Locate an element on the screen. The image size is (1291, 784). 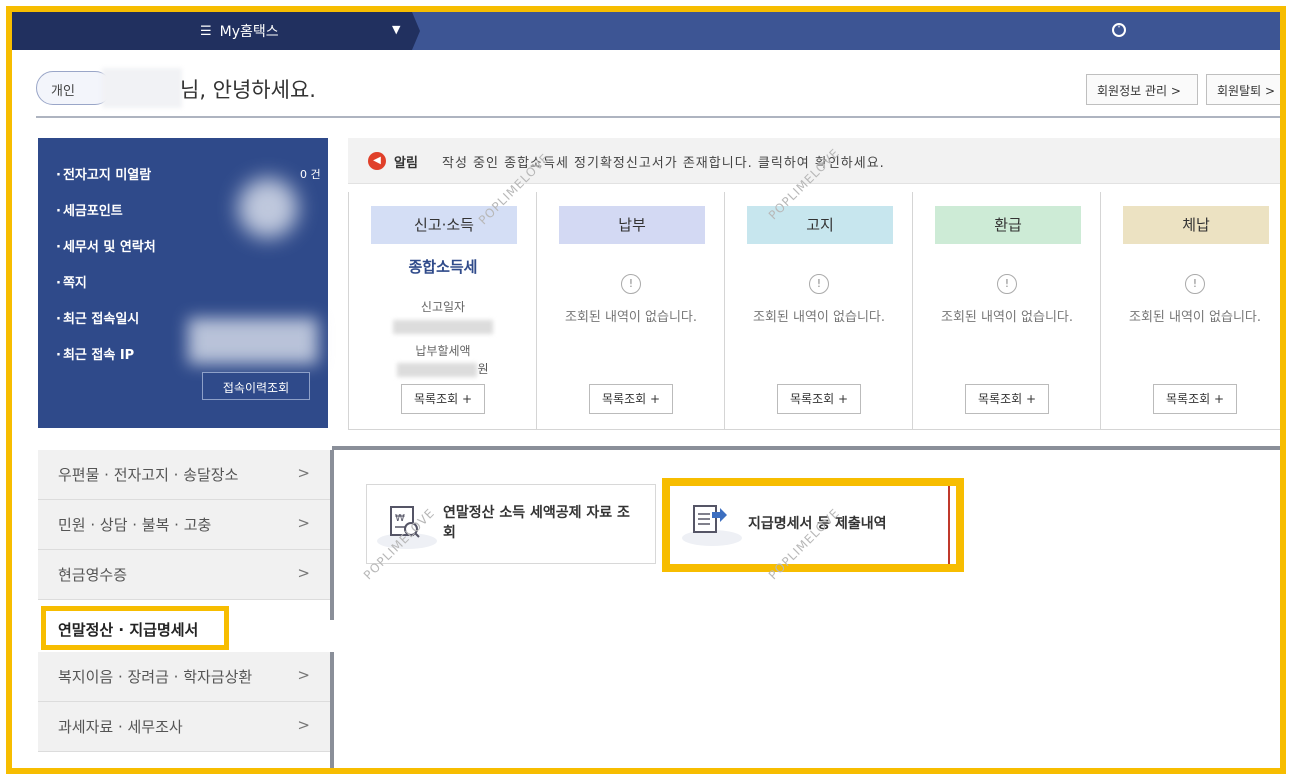
card-arrears: 체납 ! 조회된 내역이 없습니다. 목록조회 + is located at coordinates (1190, 310).